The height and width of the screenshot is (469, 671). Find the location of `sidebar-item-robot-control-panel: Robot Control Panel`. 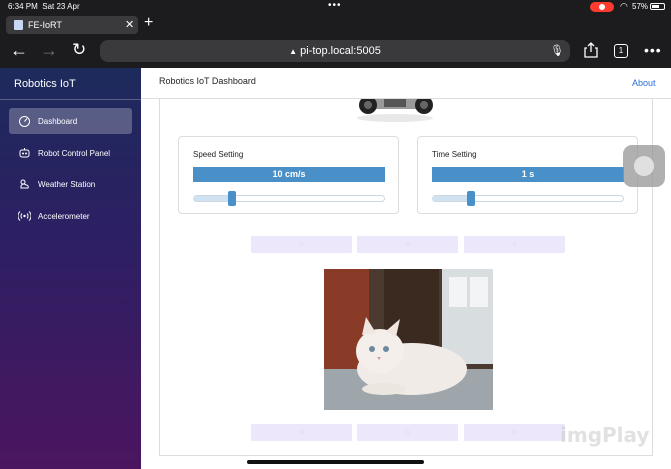

sidebar-item-robot-control-panel: Robot Control Panel is located at coordinates (70, 153).